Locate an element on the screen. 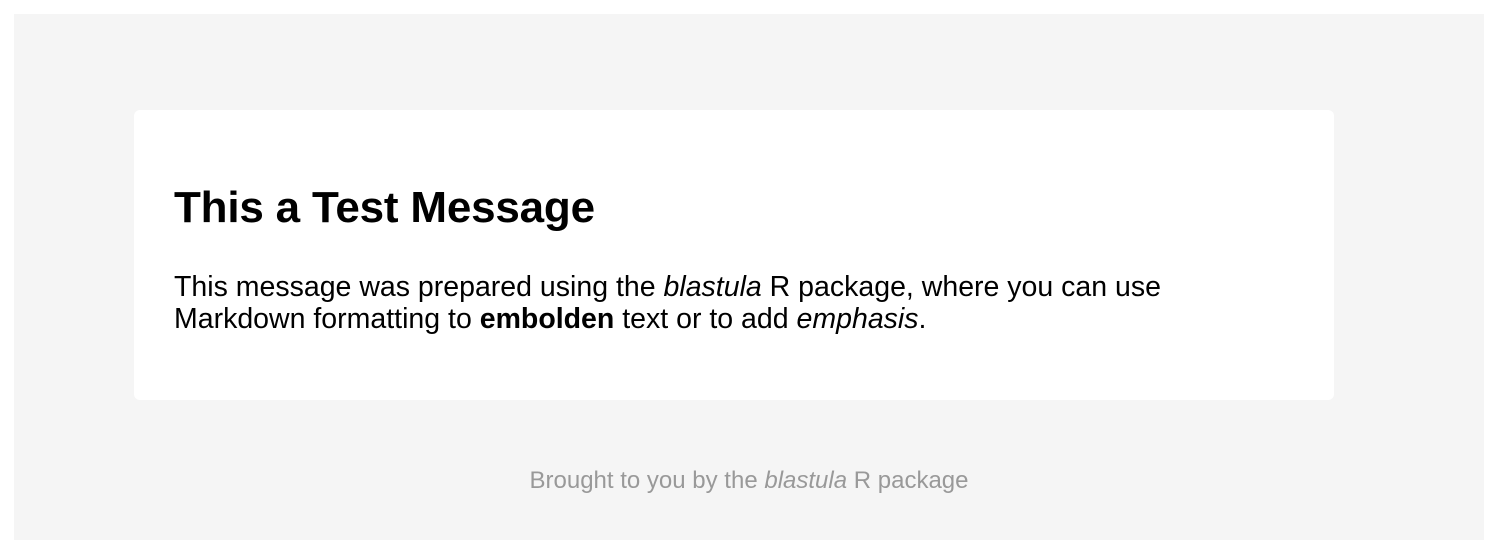 The width and height of the screenshot is (1498, 560). body-text-part-4: . is located at coordinates (922, 319).